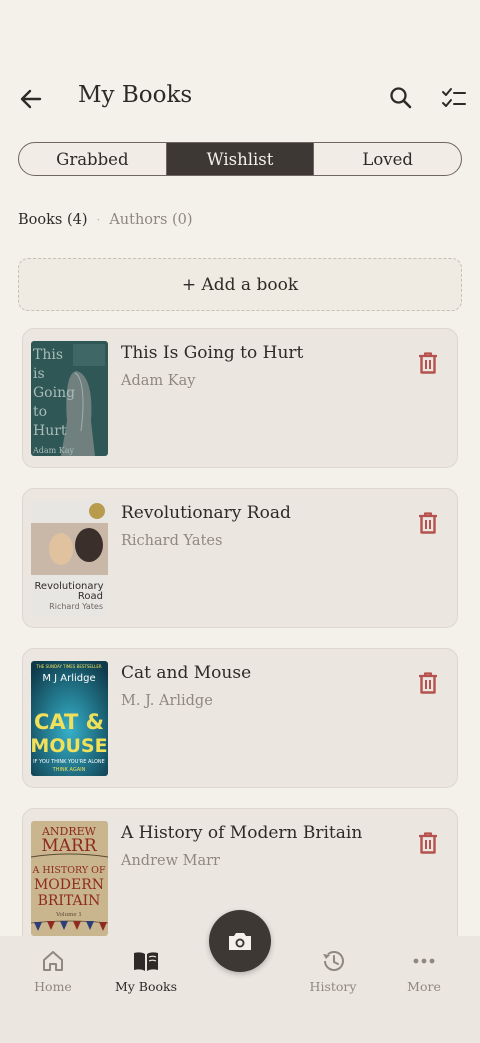 This screenshot has height=1043, width=480. Describe the element at coordinates (158, 381) in the screenshot. I see `book-author: Adam Kay` at that location.